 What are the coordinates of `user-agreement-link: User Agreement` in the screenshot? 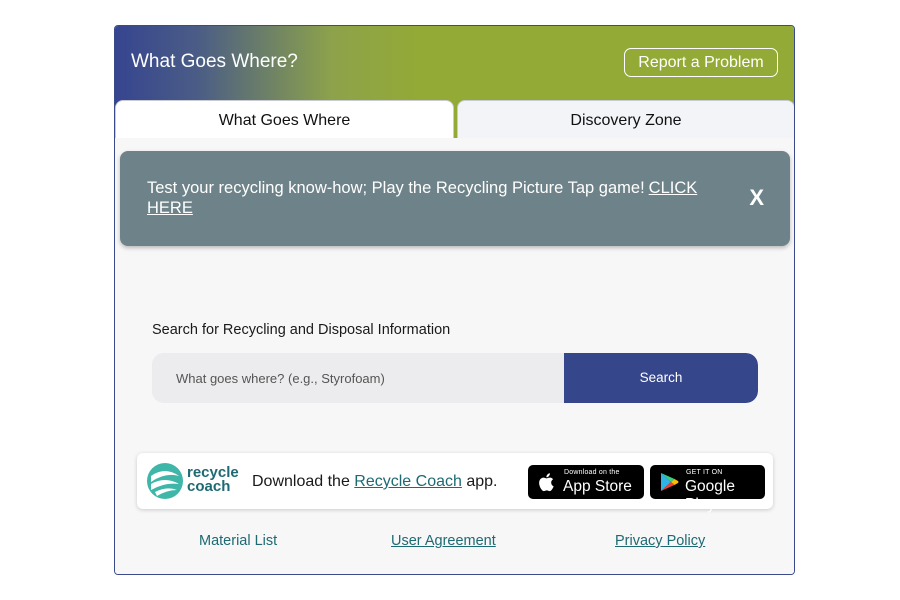 It's located at (443, 541).